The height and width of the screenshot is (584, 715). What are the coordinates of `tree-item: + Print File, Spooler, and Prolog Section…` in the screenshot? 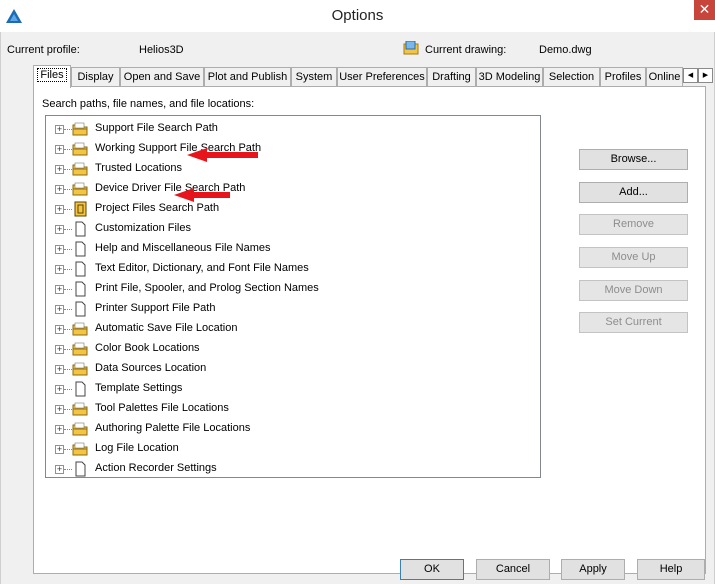 It's located at (286, 289).